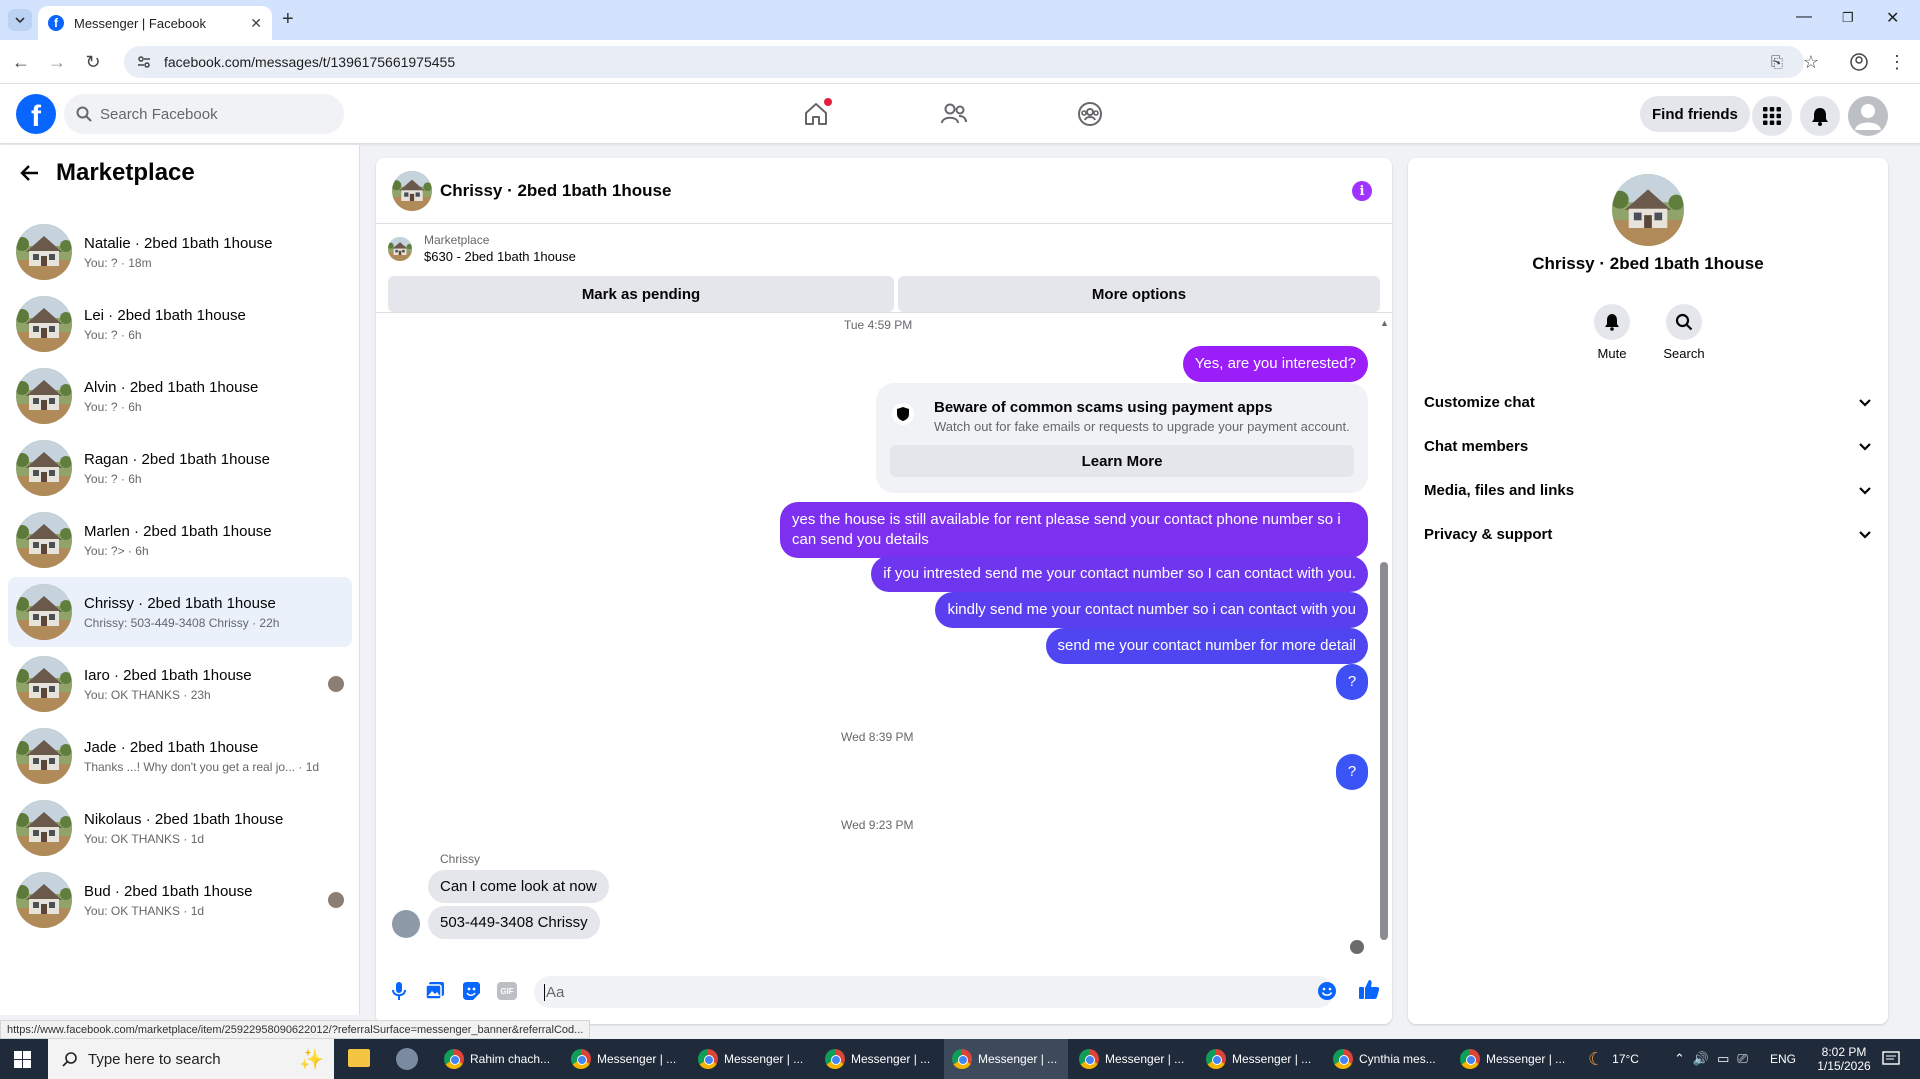 The height and width of the screenshot is (1079, 1920). Describe the element at coordinates (641, 294) in the screenshot. I see `mark-as-pending-button: Mark as pending` at that location.